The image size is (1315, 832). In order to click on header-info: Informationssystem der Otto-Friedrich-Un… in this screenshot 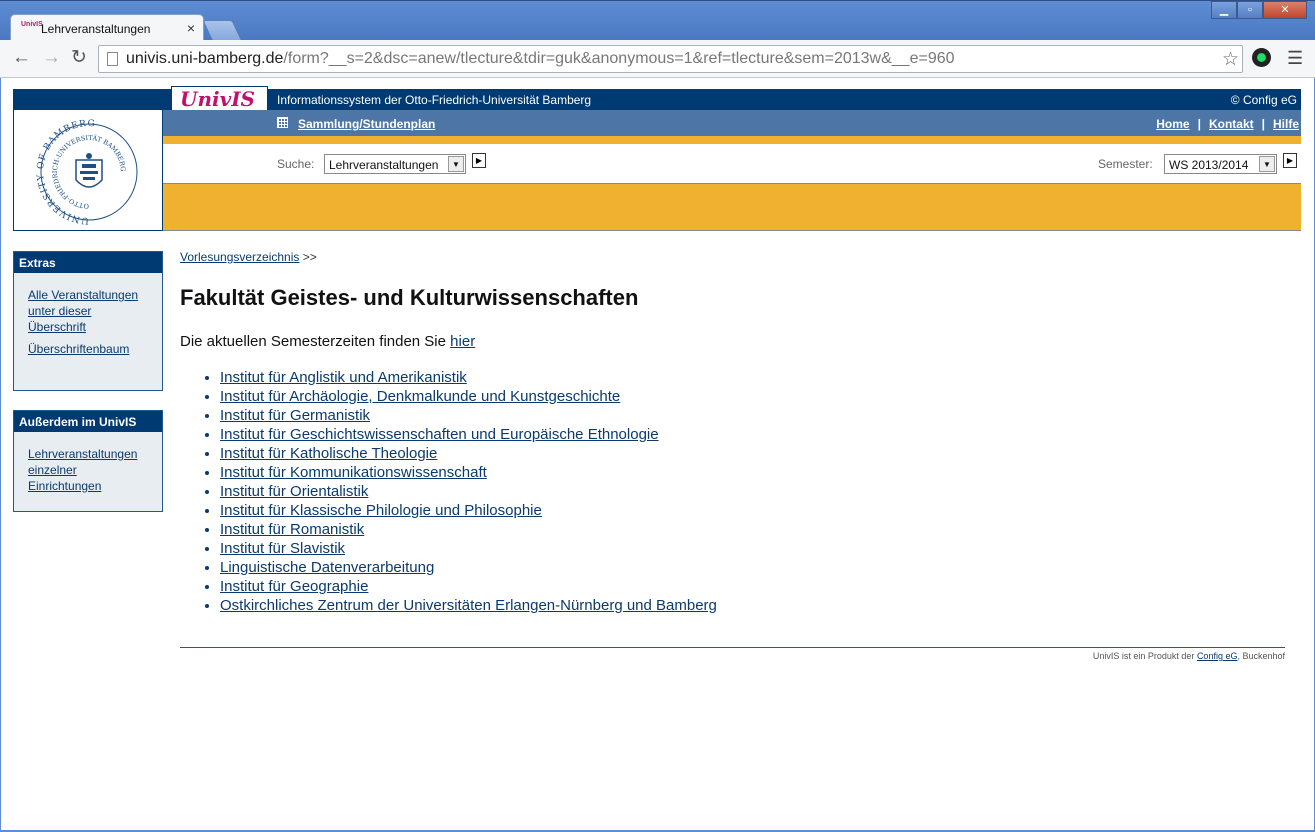, I will do `click(434, 100)`.